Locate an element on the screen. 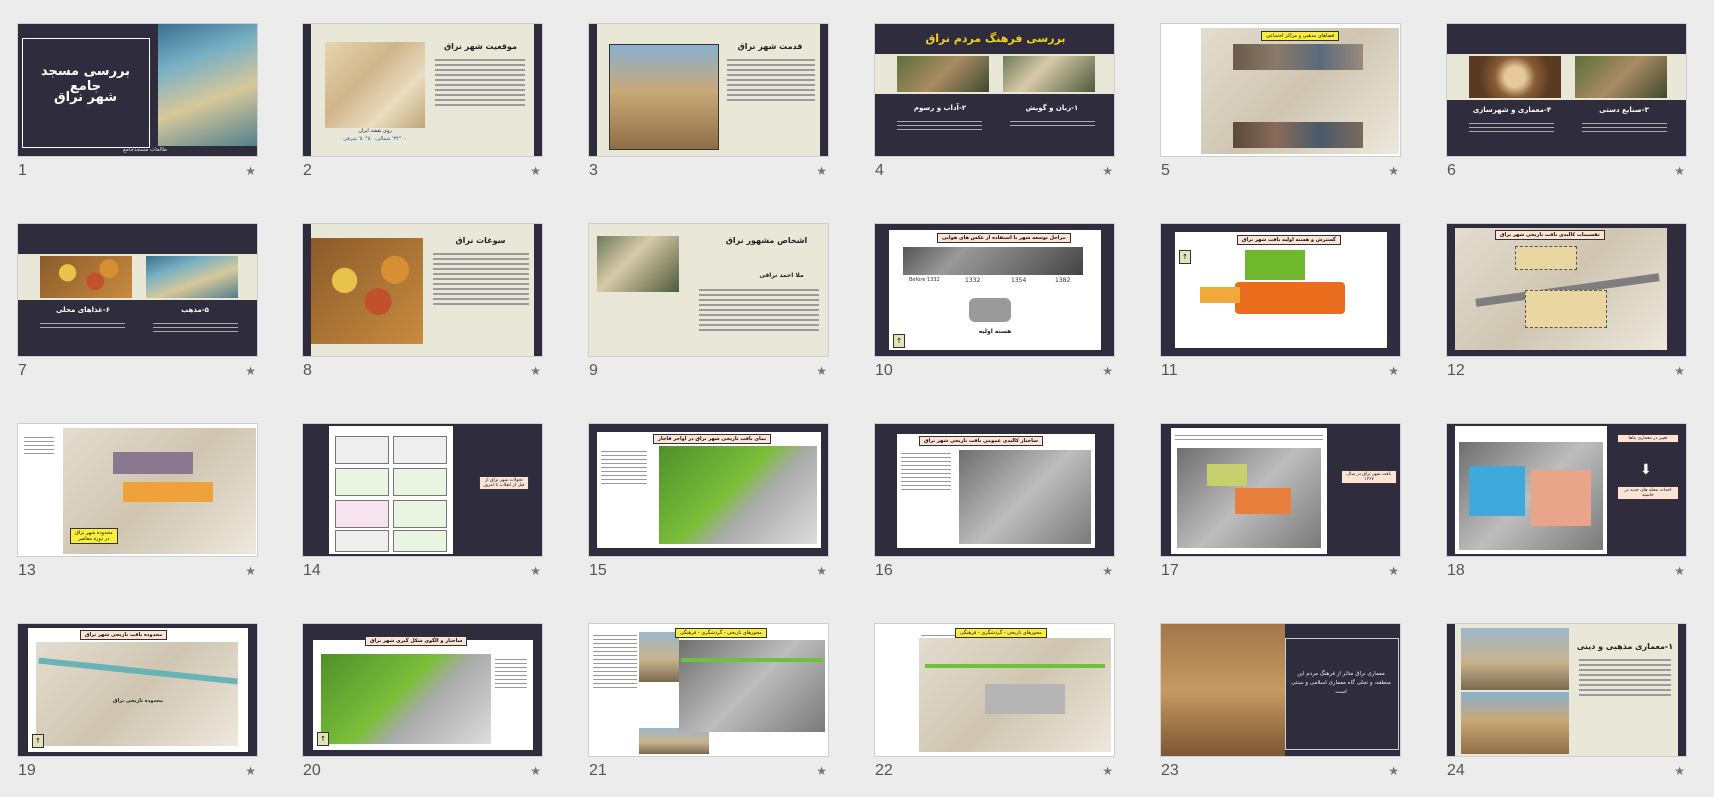  photo is located at coordinates (1515, 723).